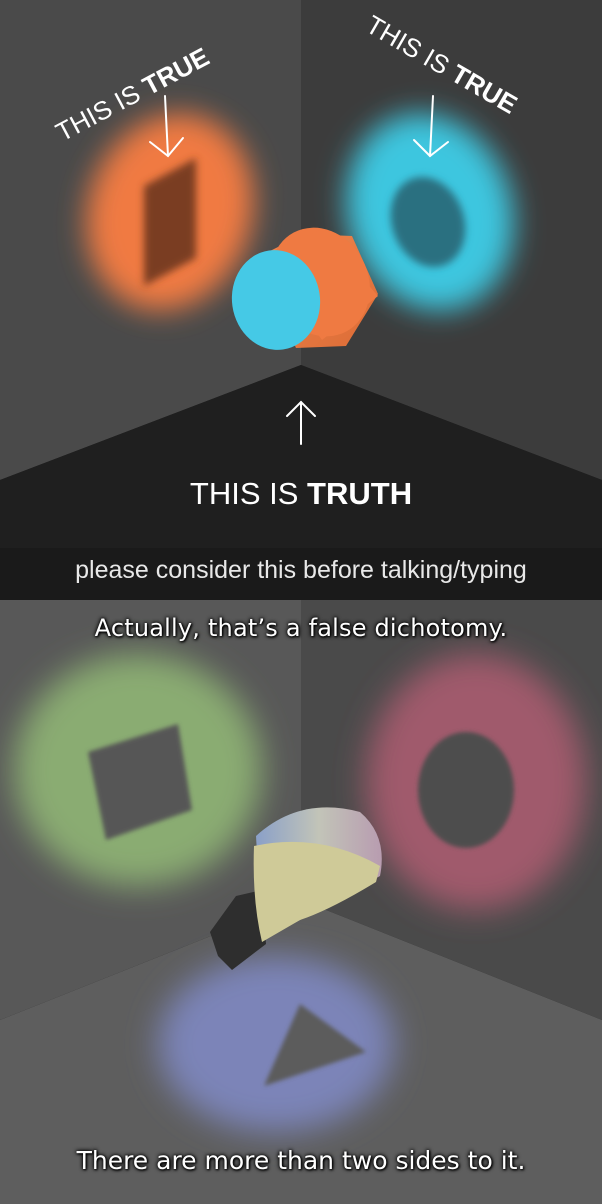 Image resolution: width=602 pixels, height=1204 pixels. Describe the element at coordinates (248, 493) in the screenshot. I see `truth-label-prefix: THIS IS` at that location.